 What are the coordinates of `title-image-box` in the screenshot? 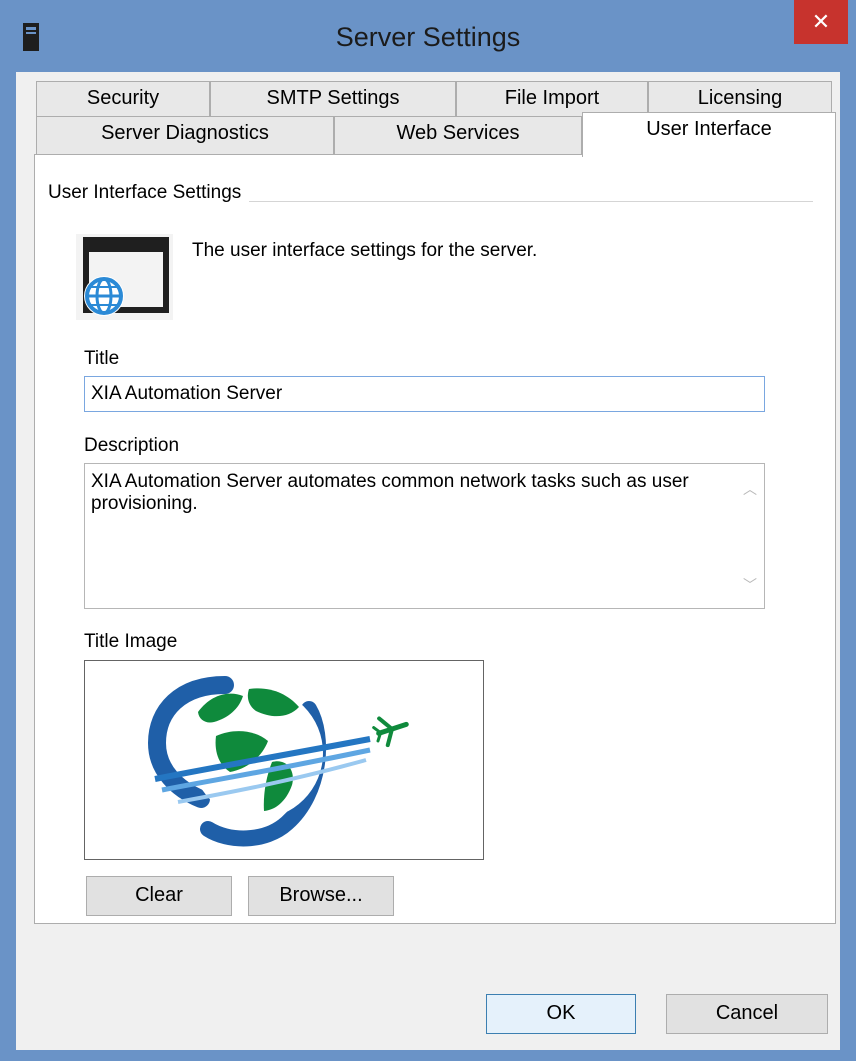 It's located at (284, 760).